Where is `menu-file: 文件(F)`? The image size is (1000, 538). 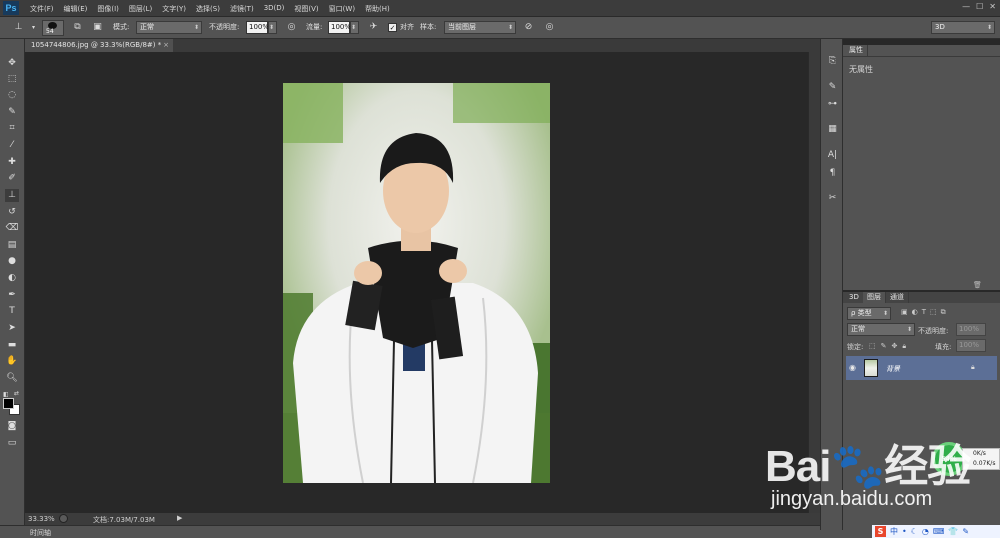
menu-file: 文件(F) is located at coordinates (42, 9).